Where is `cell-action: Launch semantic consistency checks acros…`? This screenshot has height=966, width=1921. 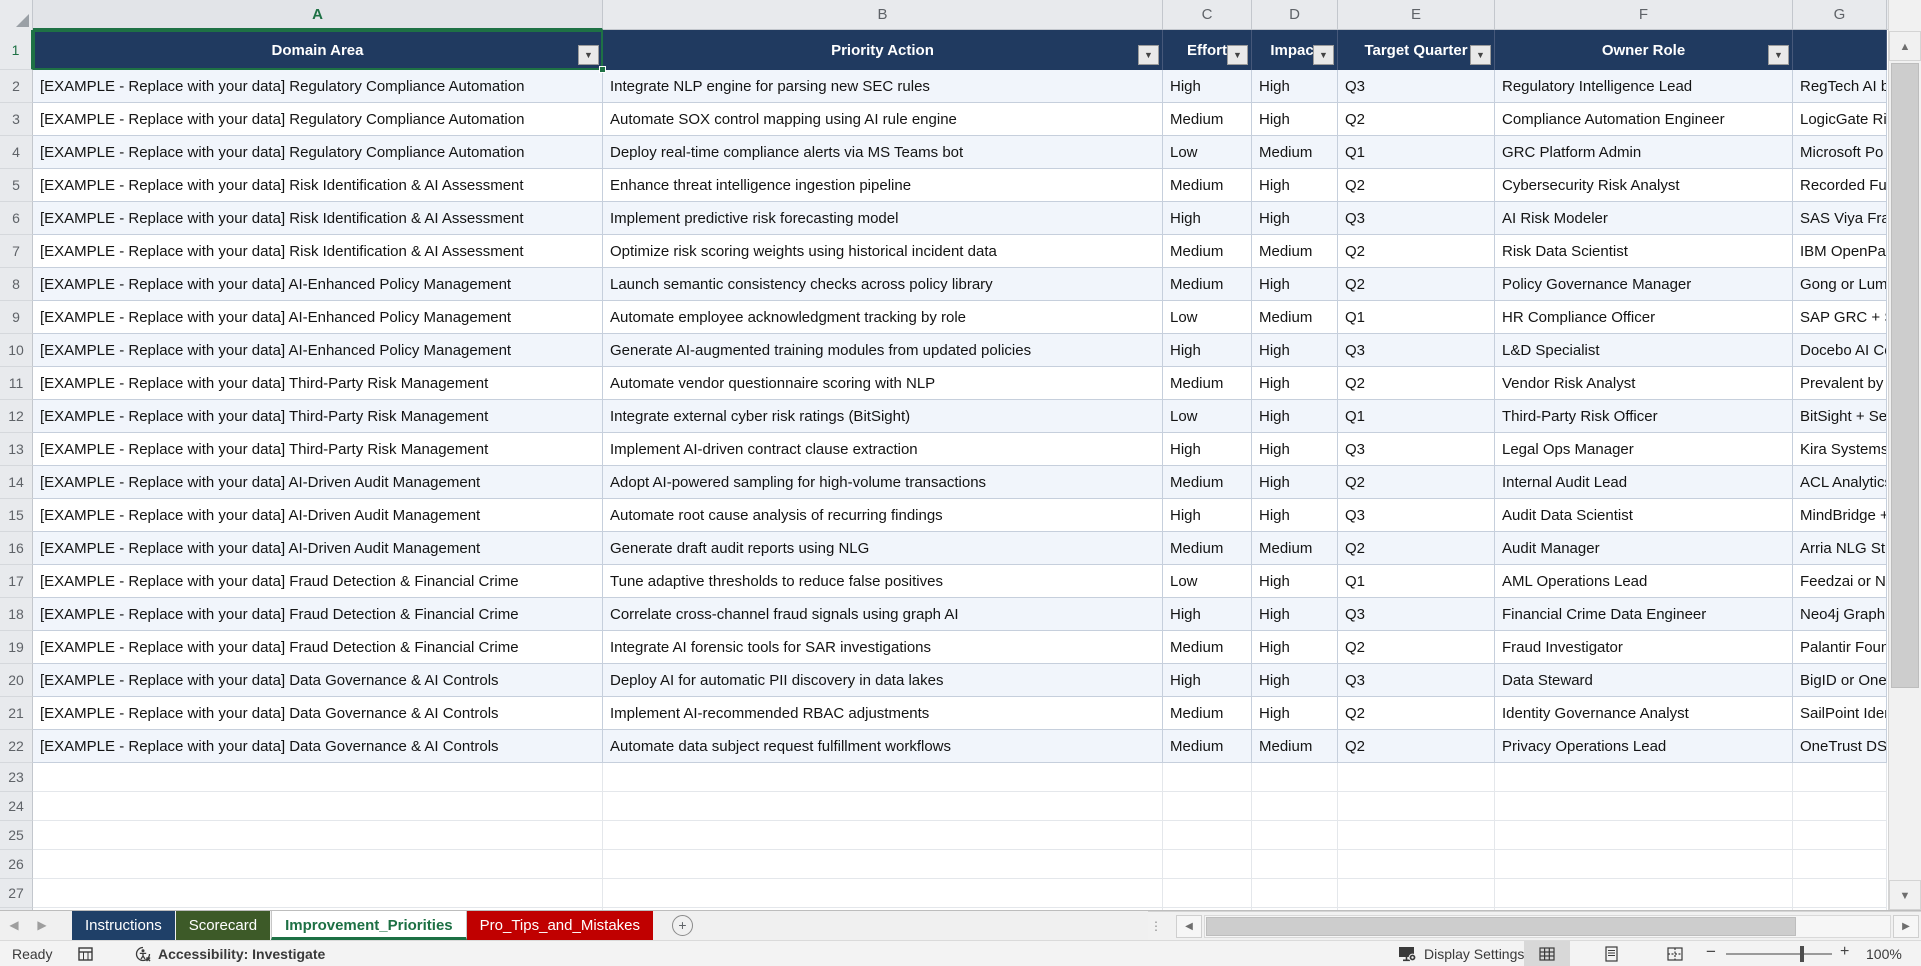
cell-action: Launch semantic consistency checks acros… is located at coordinates (883, 284).